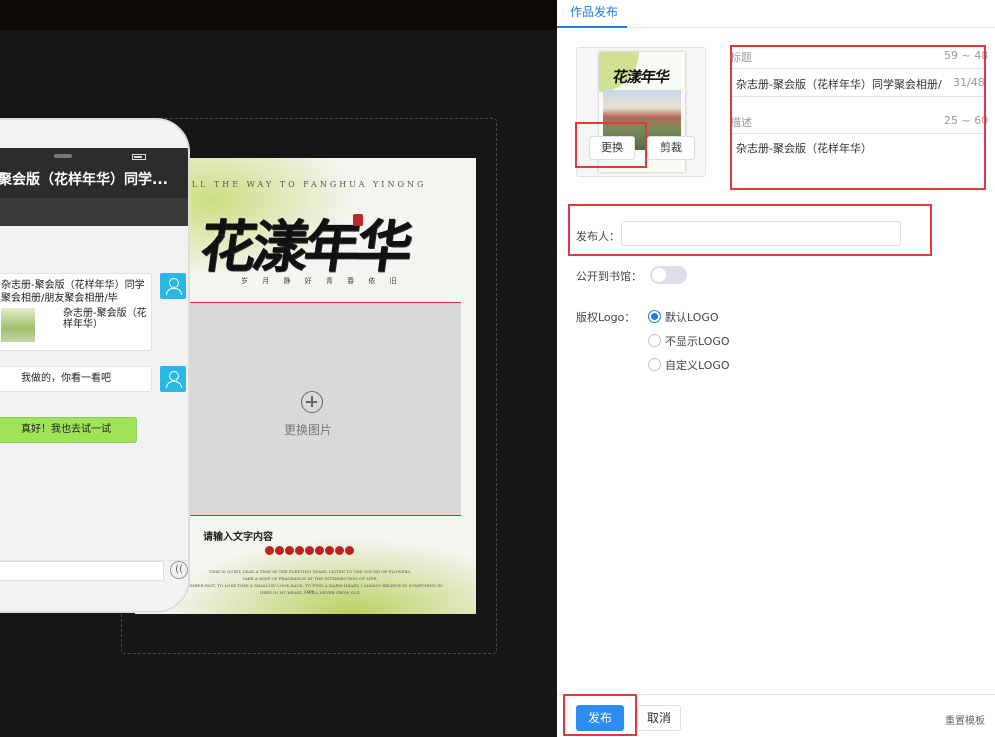 This screenshot has height=737, width=995. What do you see at coordinates (94, 155) in the screenshot?
I see `phone-status-bar` at bounding box center [94, 155].